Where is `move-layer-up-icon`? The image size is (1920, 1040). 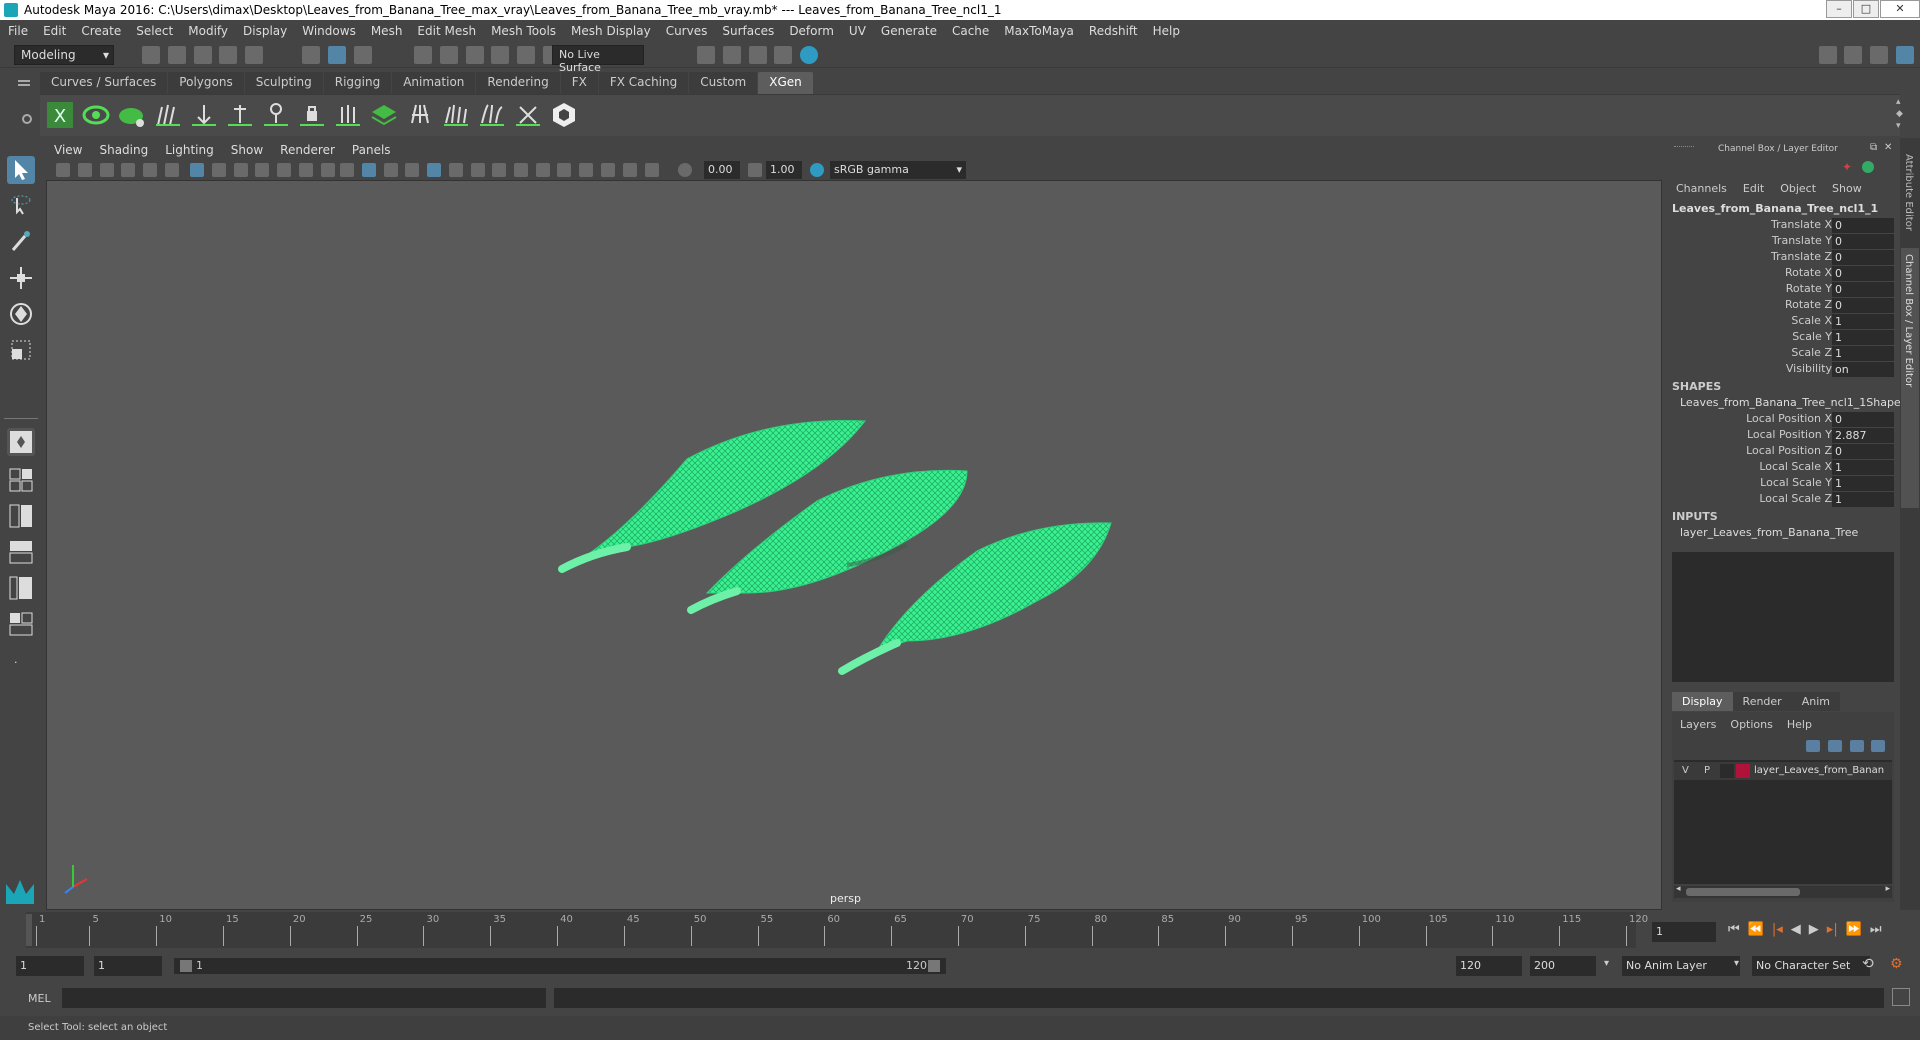 move-layer-up-icon is located at coordinates (1813, 745).